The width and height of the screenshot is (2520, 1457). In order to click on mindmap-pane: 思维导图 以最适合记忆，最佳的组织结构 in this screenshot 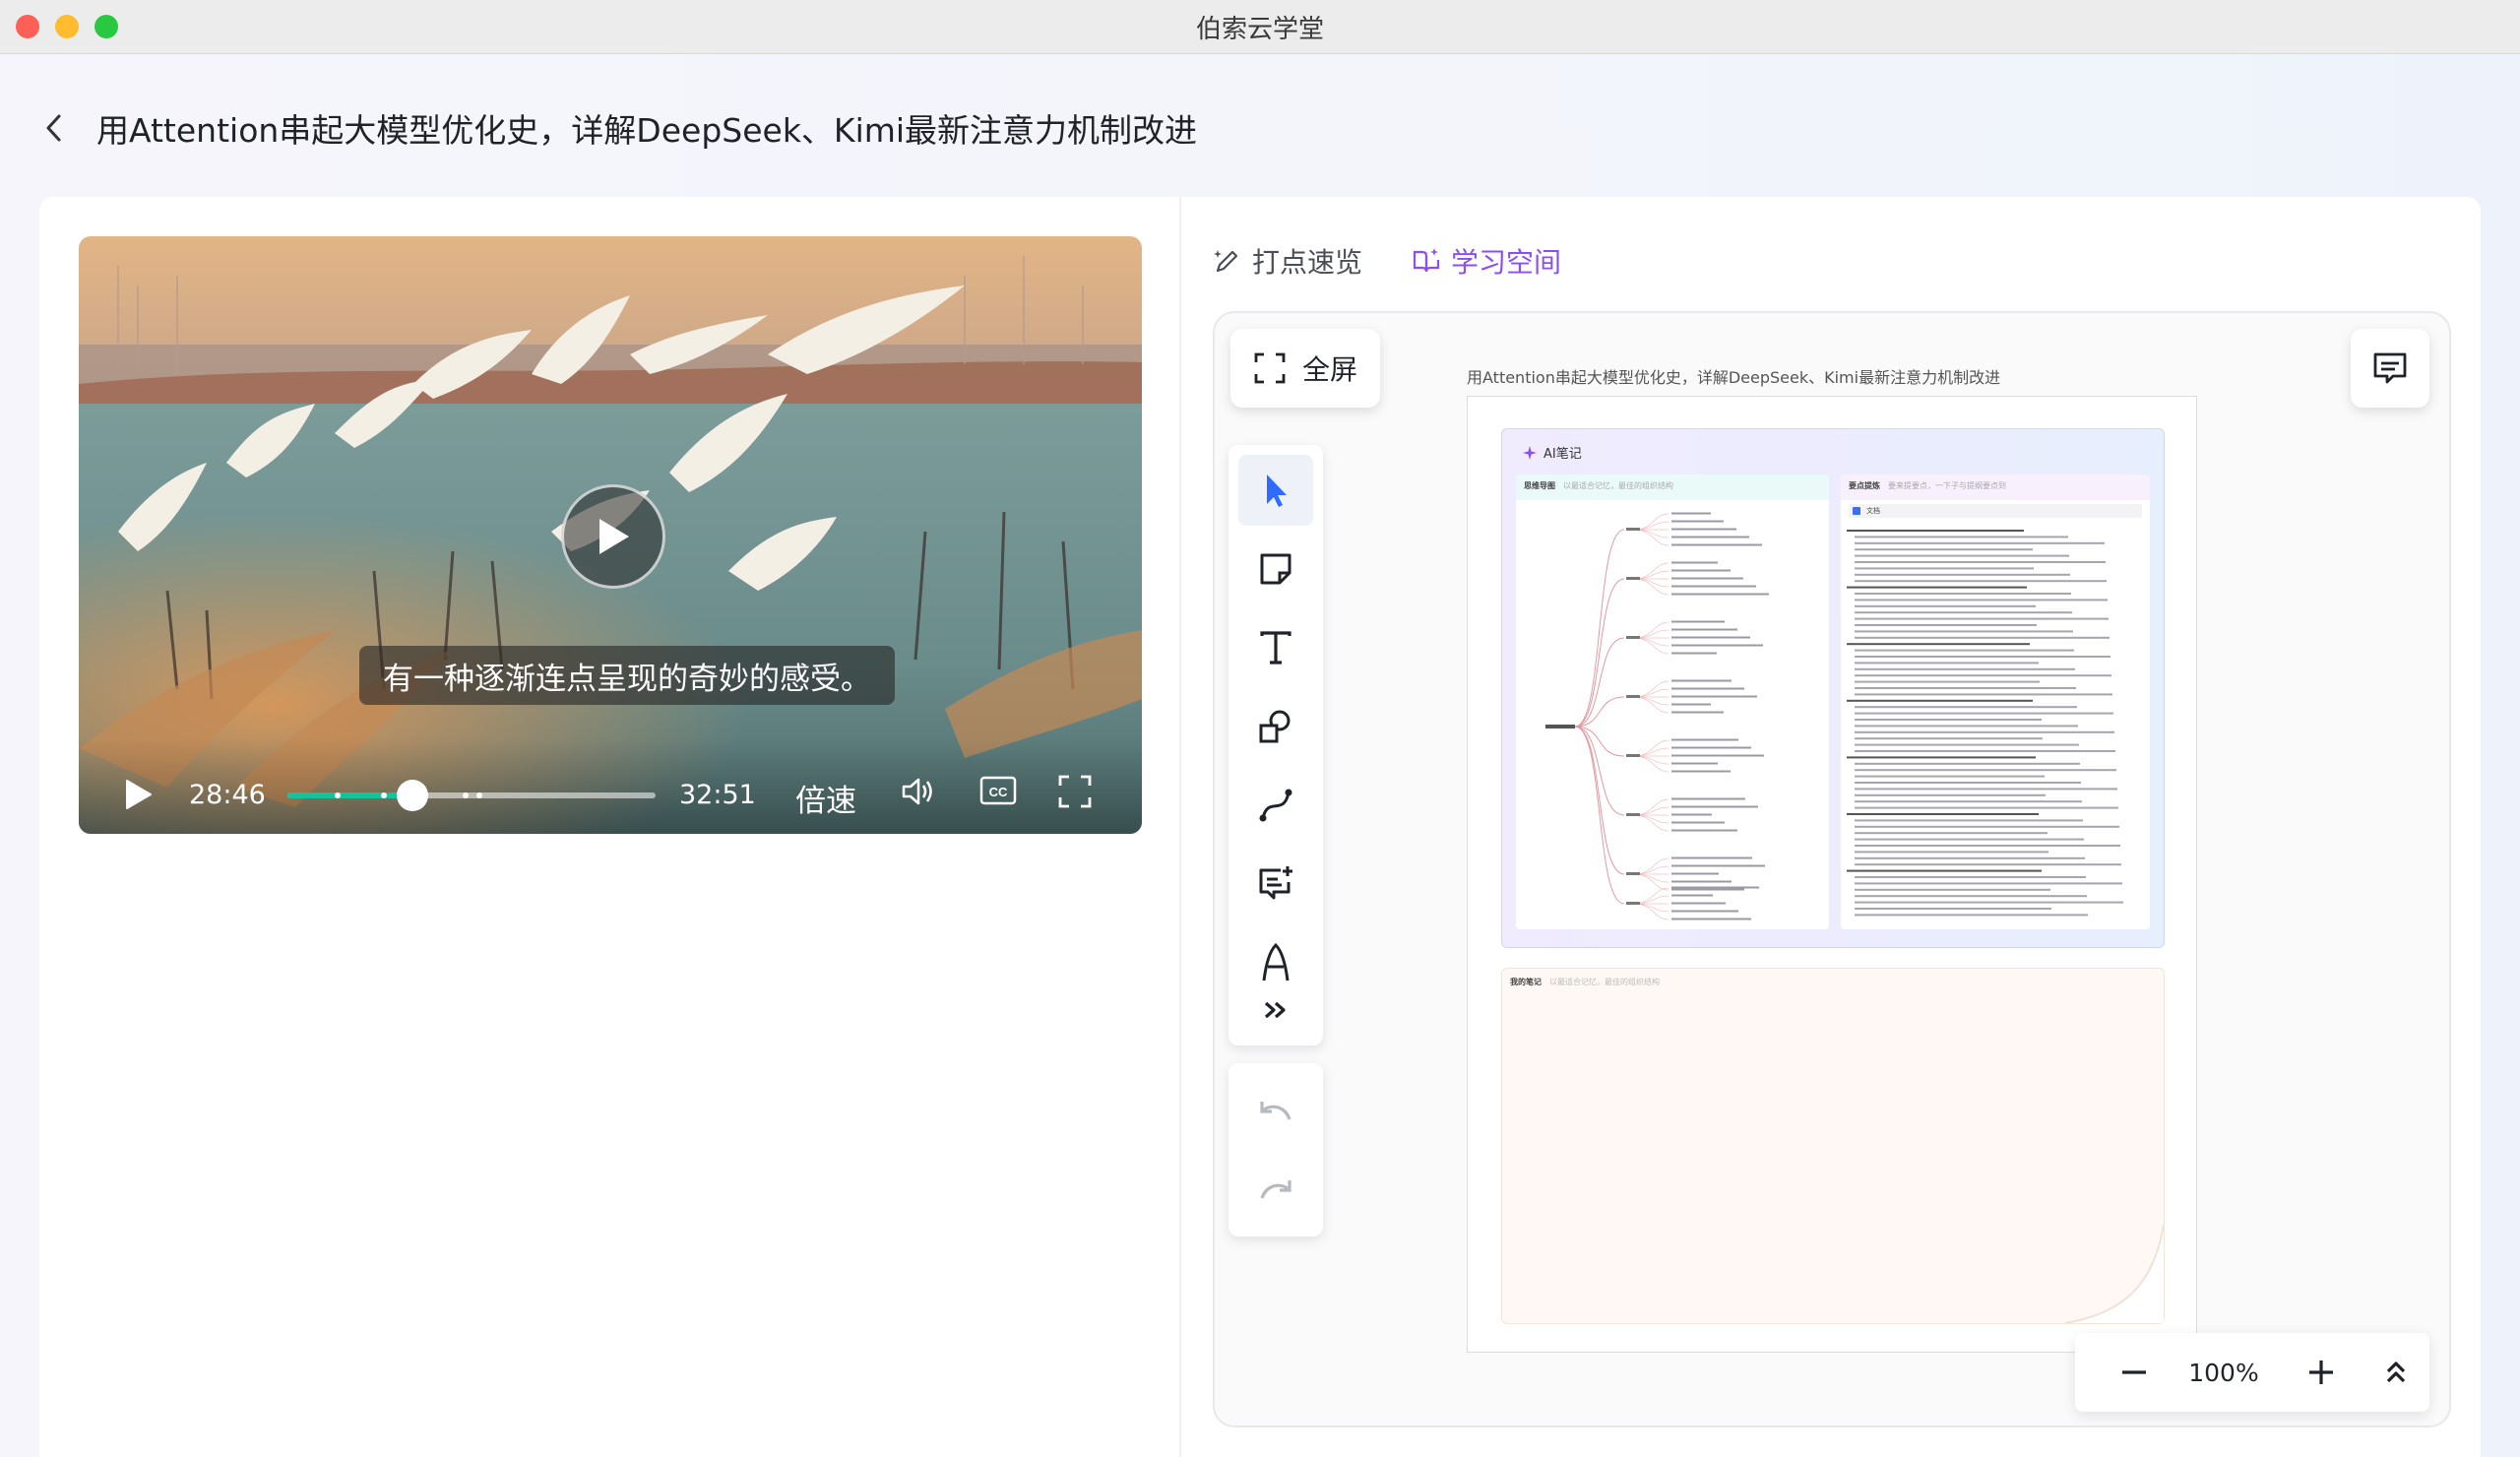, I will do `click(1672, 702)`.